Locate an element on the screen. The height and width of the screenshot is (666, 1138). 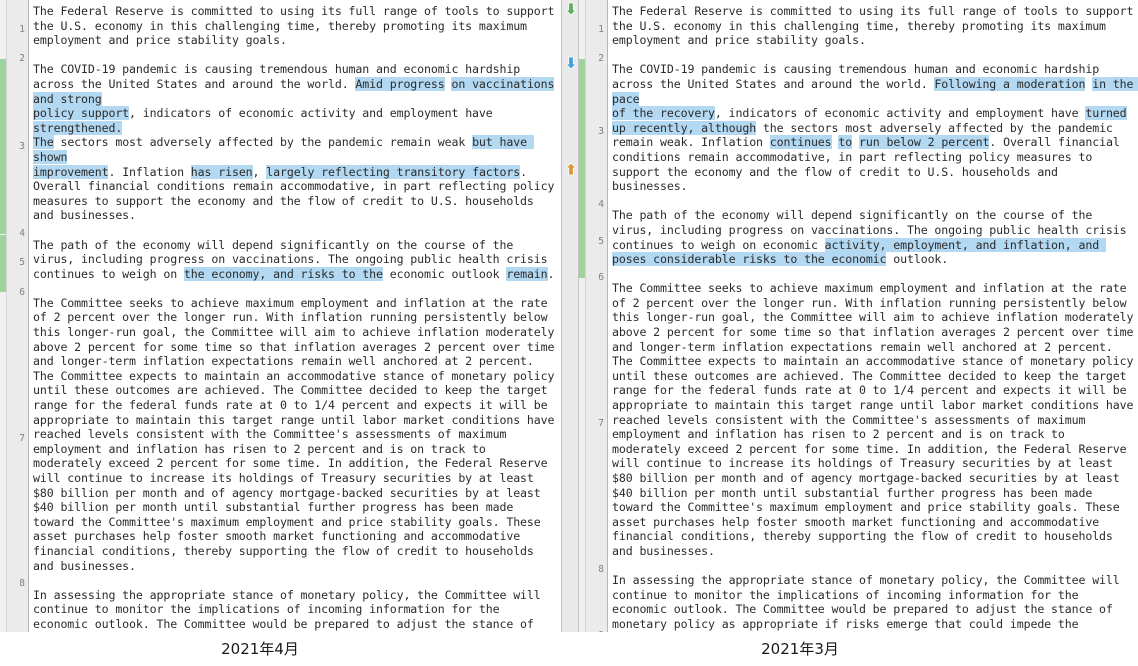
diff-highlight: Following a moderation is located at coordinates (1010, 83).